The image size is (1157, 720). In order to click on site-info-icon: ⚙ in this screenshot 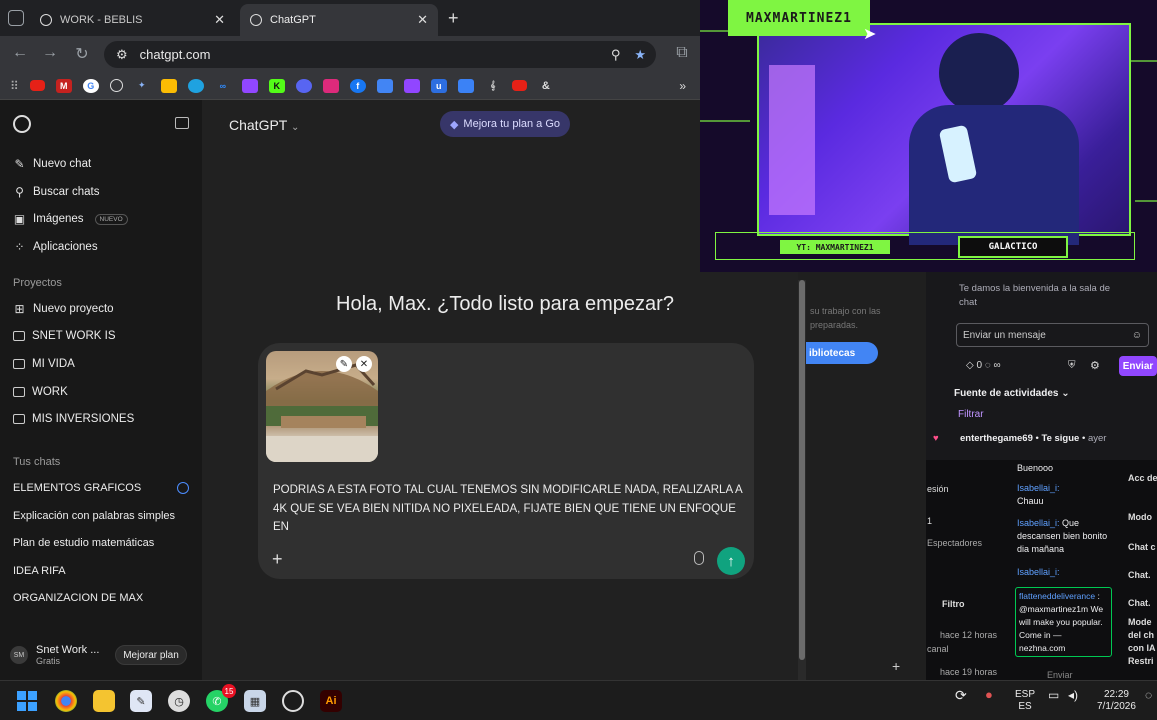, I will do `click(122, 55)`.